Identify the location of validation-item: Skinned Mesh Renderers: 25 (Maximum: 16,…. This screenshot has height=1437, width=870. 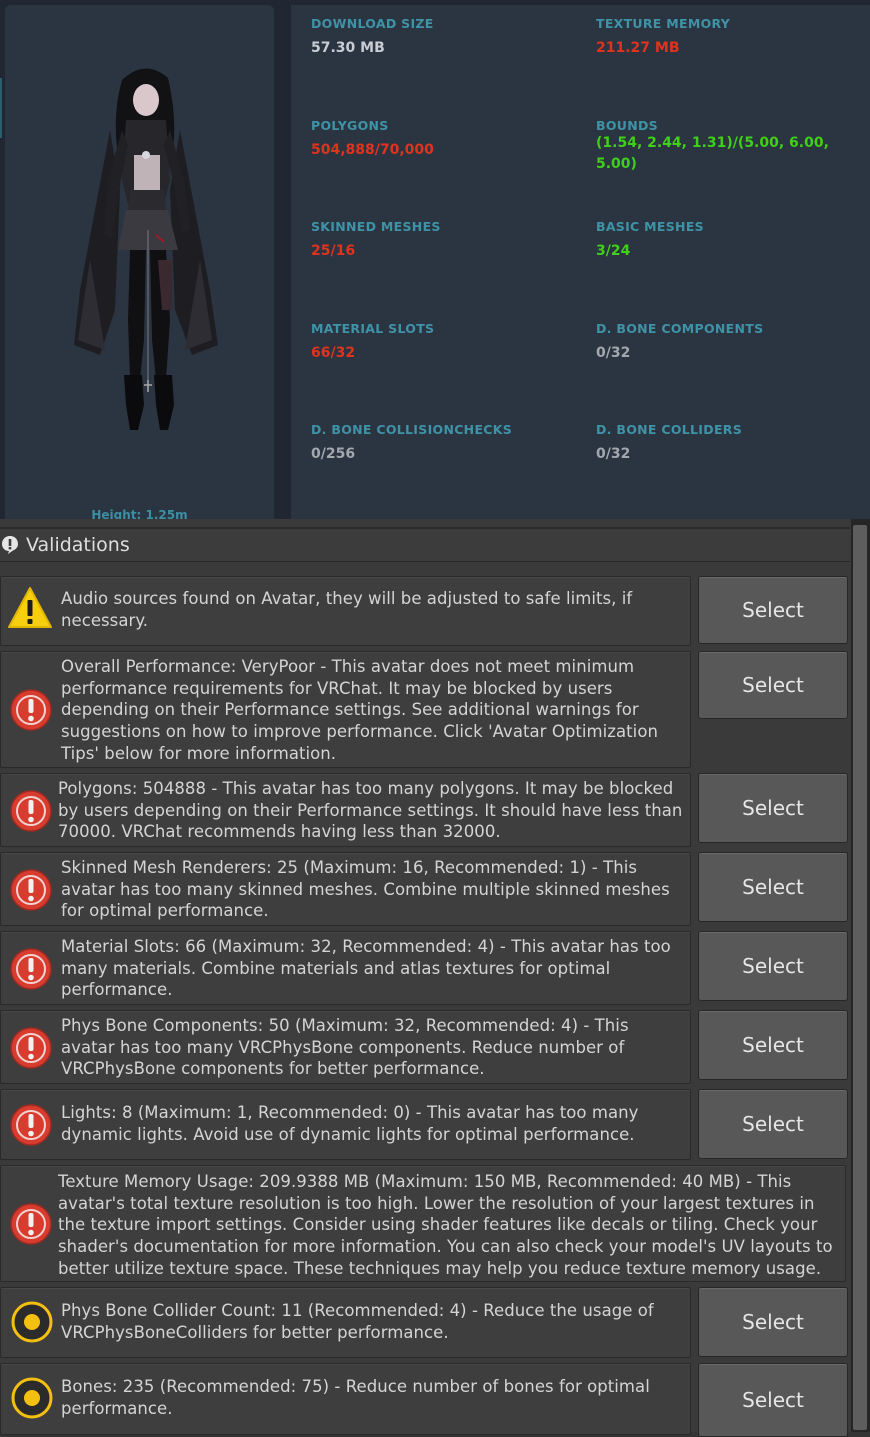
(424, 889).